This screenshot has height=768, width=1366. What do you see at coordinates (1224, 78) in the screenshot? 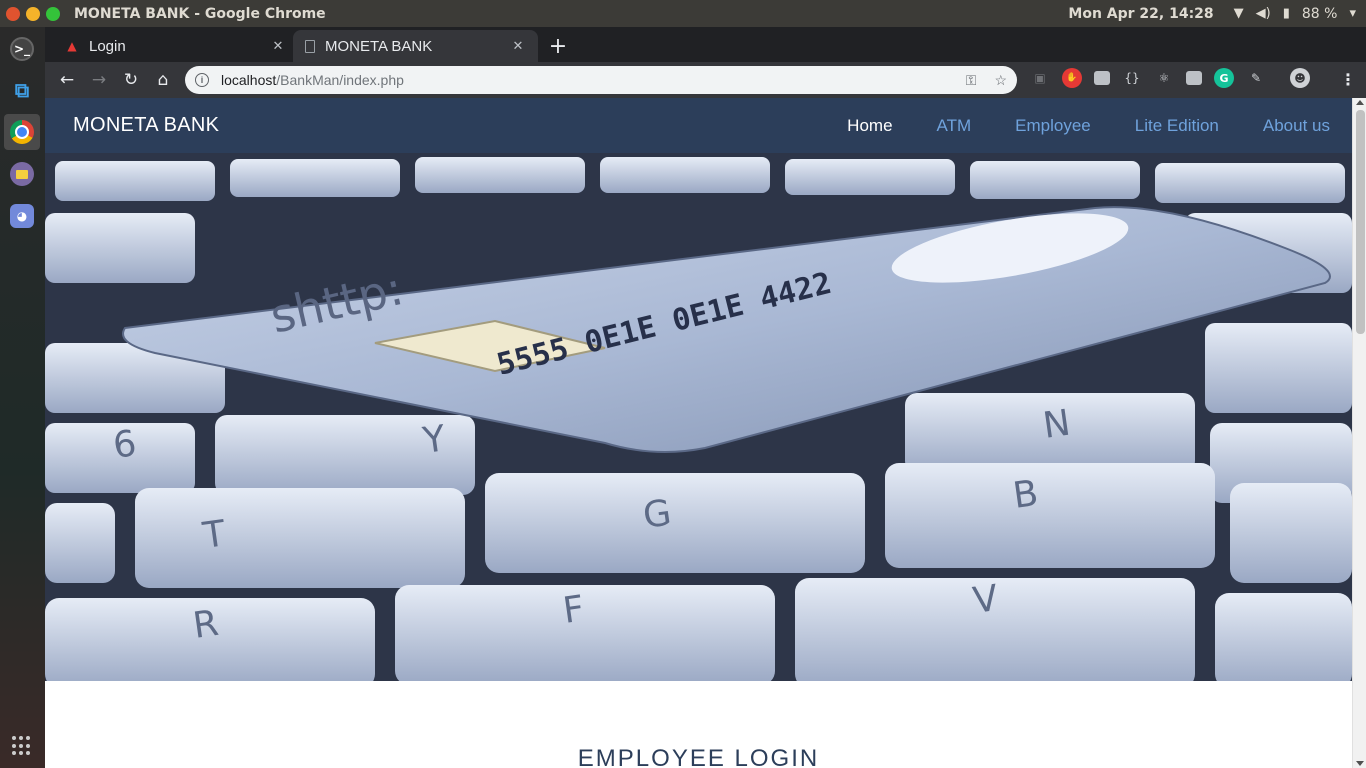
I see `grammarly-extension-icon: G` at bounding box center [1224, 78].